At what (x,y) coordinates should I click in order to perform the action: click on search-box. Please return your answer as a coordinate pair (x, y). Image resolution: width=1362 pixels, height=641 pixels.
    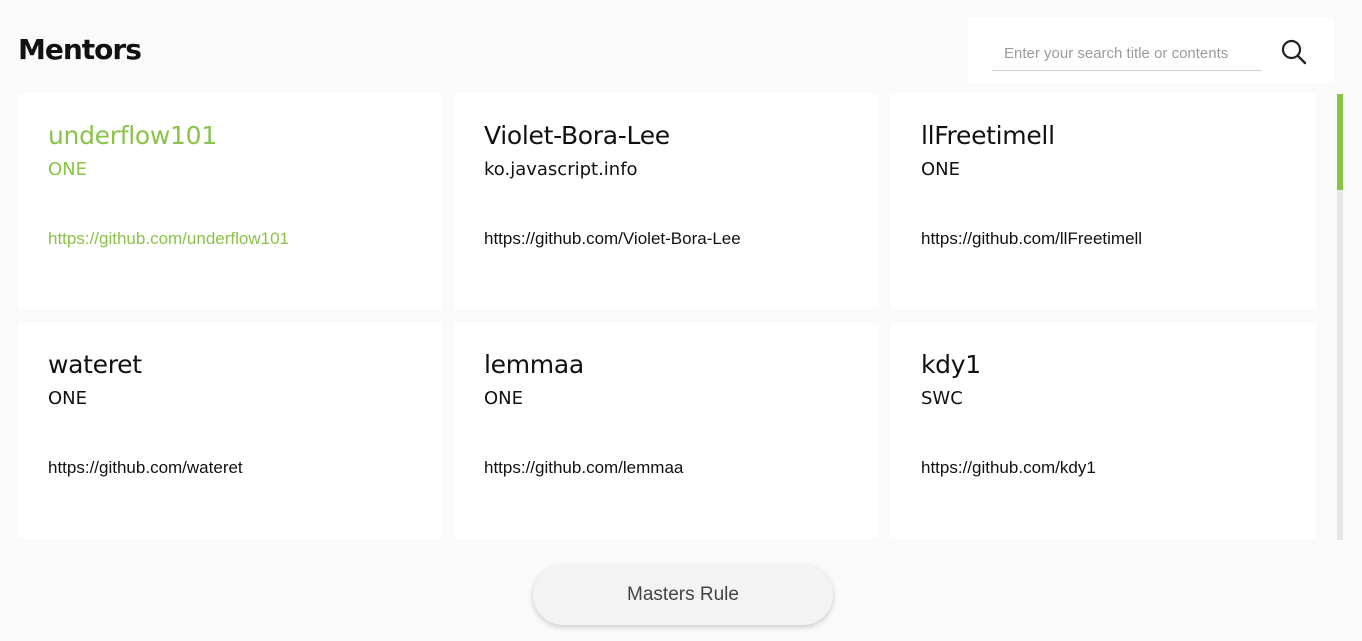
    Looking at the image, I should click on (1150, 50).